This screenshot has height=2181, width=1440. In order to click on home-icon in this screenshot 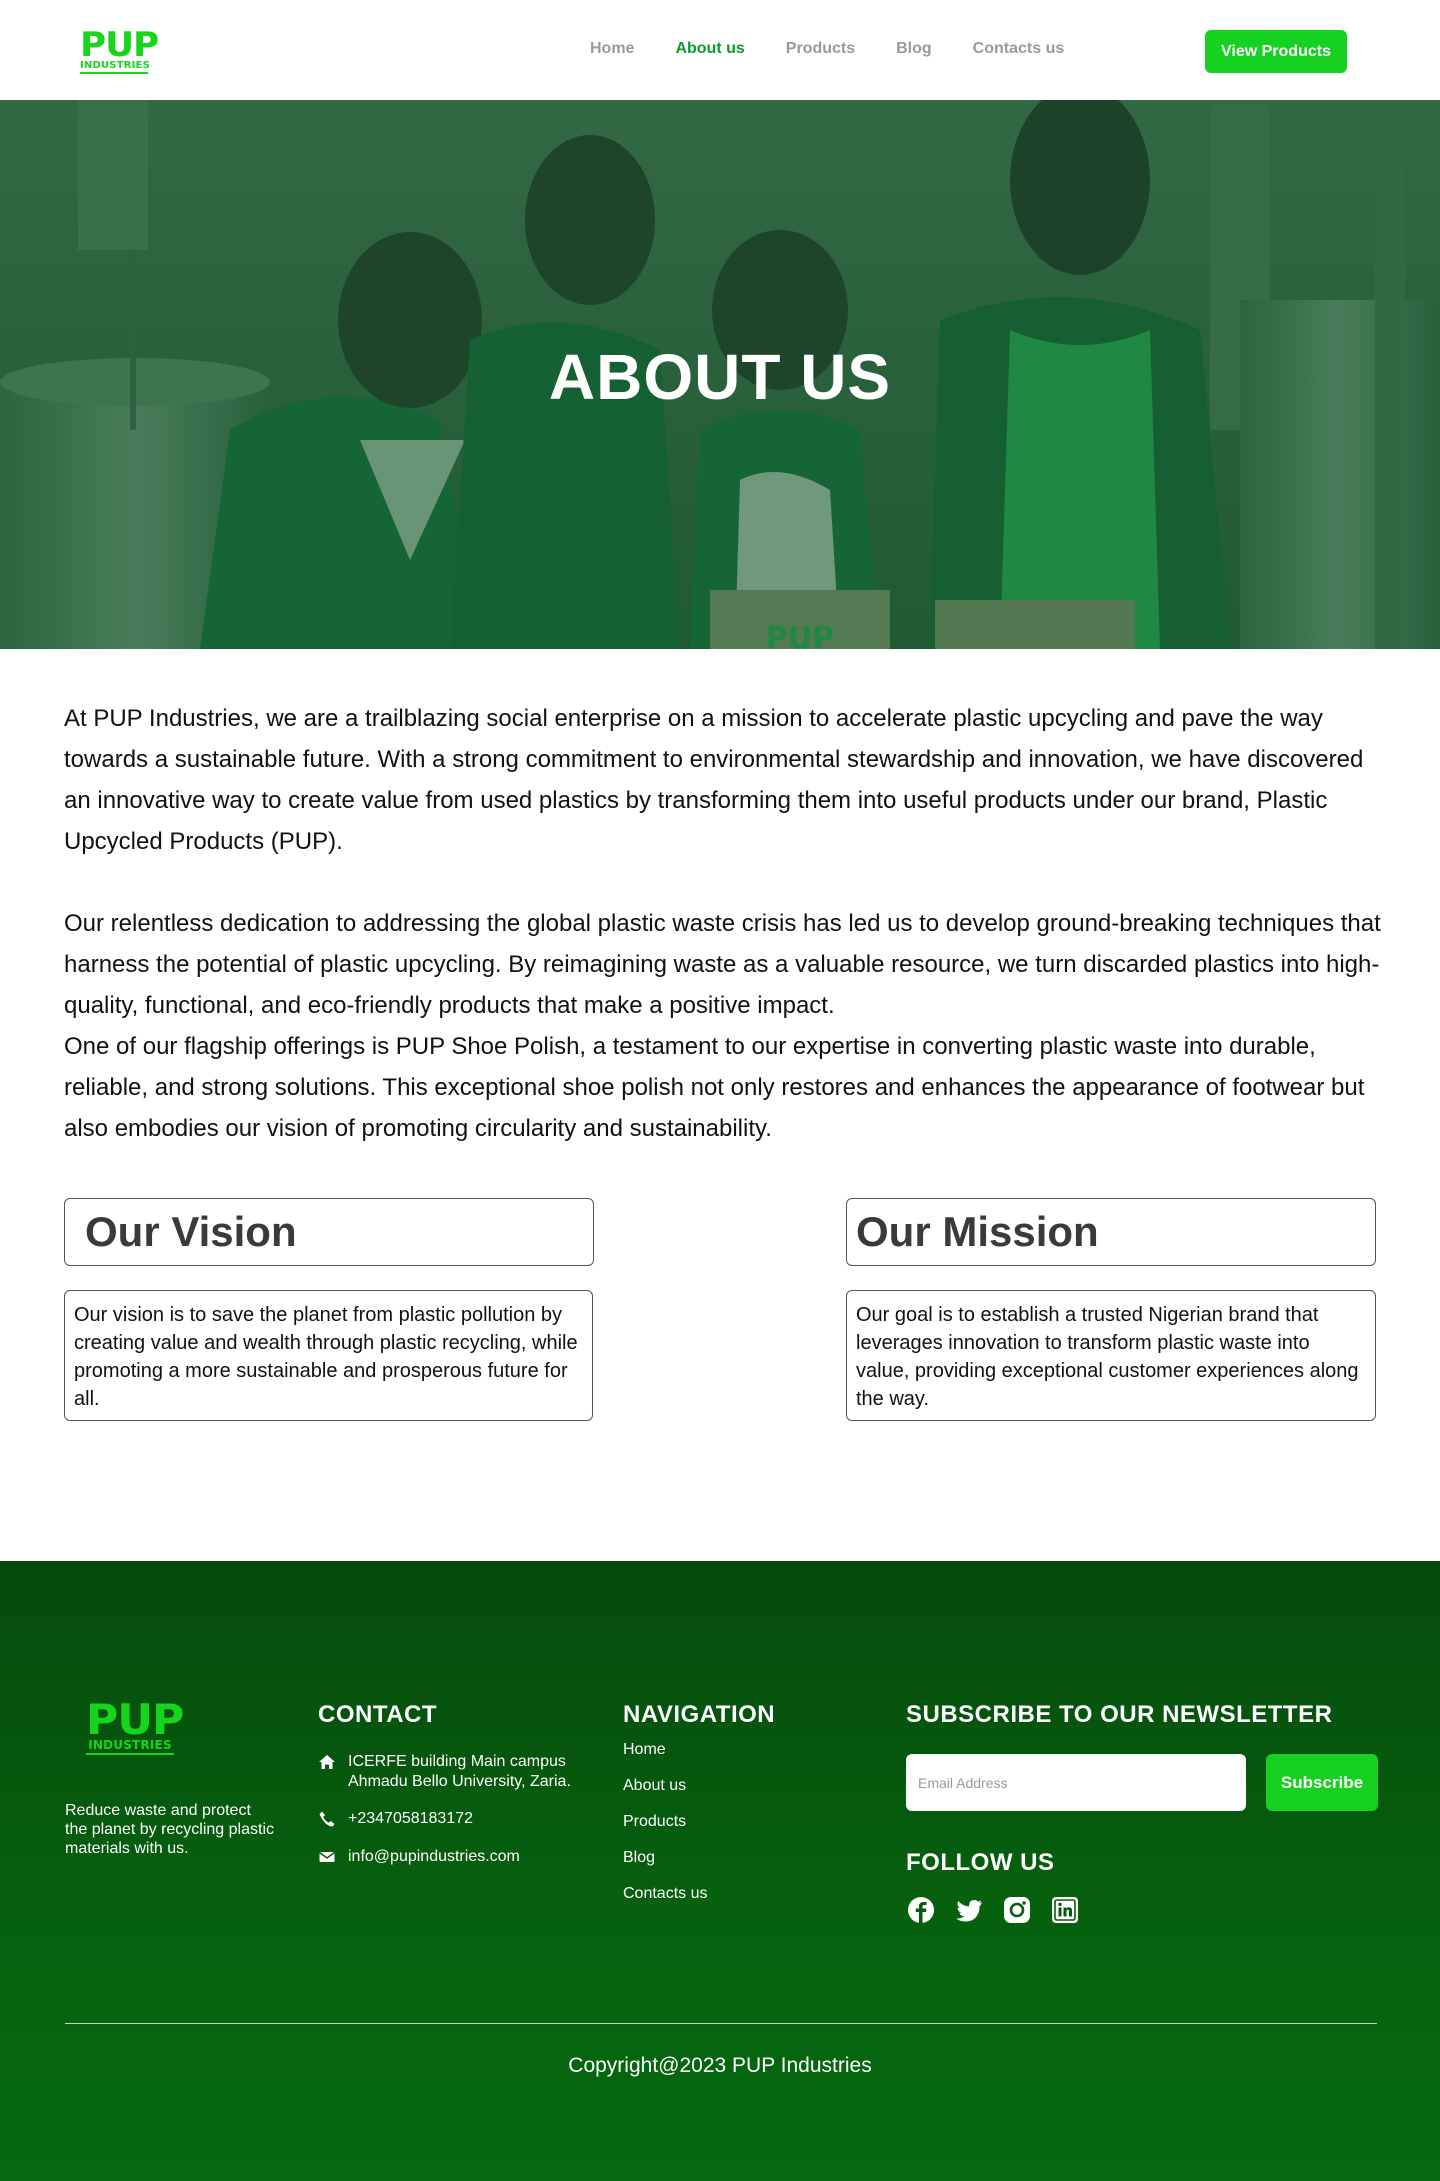, I will do `click(327, 1762)`.